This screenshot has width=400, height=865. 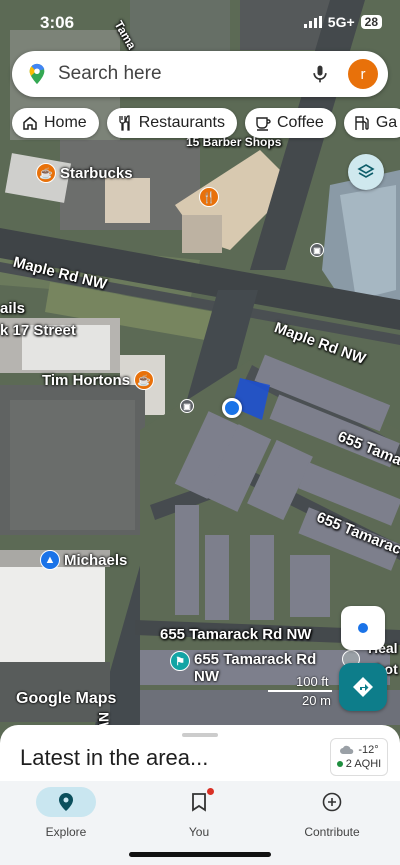 I want to click on sheet-drag-handle, so click(x=200, y=735).